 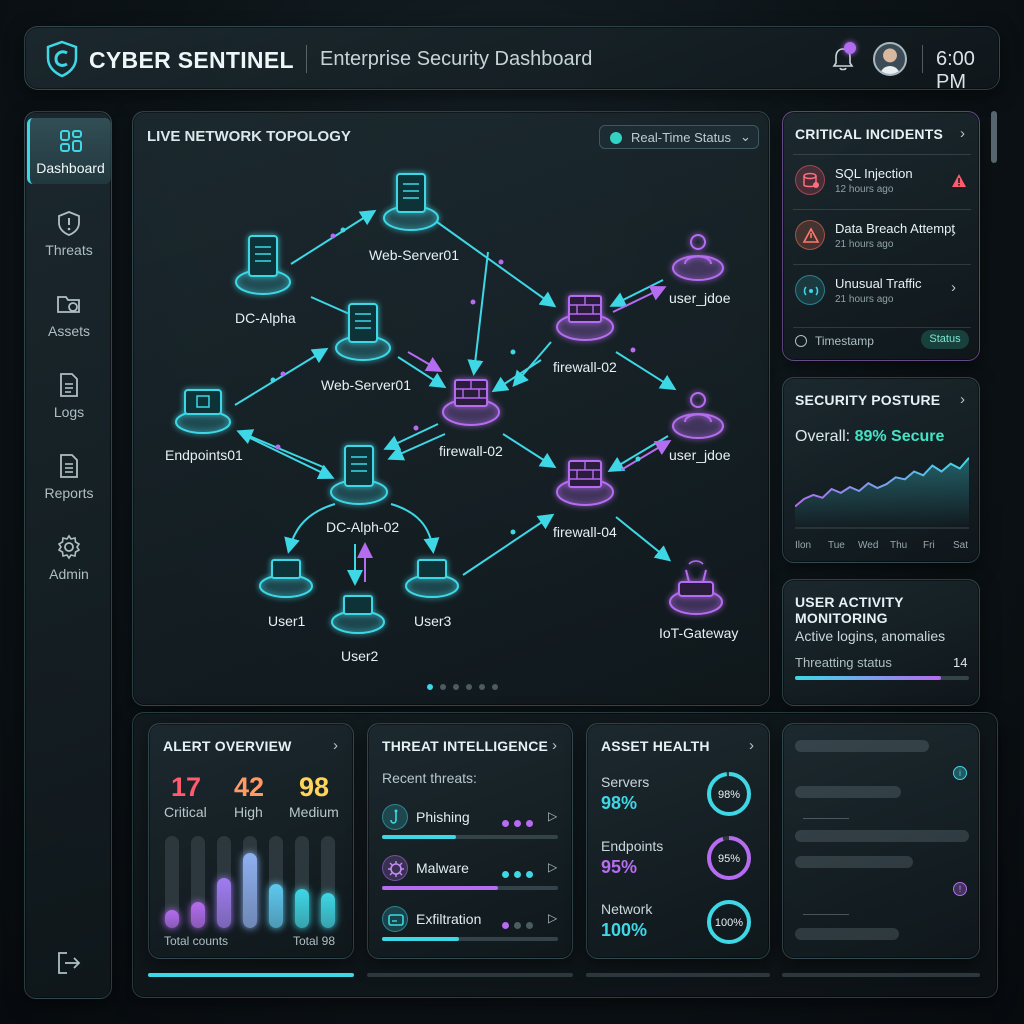 I want to click on threat-row: Phishing ▷, so click(x=470, y=824).